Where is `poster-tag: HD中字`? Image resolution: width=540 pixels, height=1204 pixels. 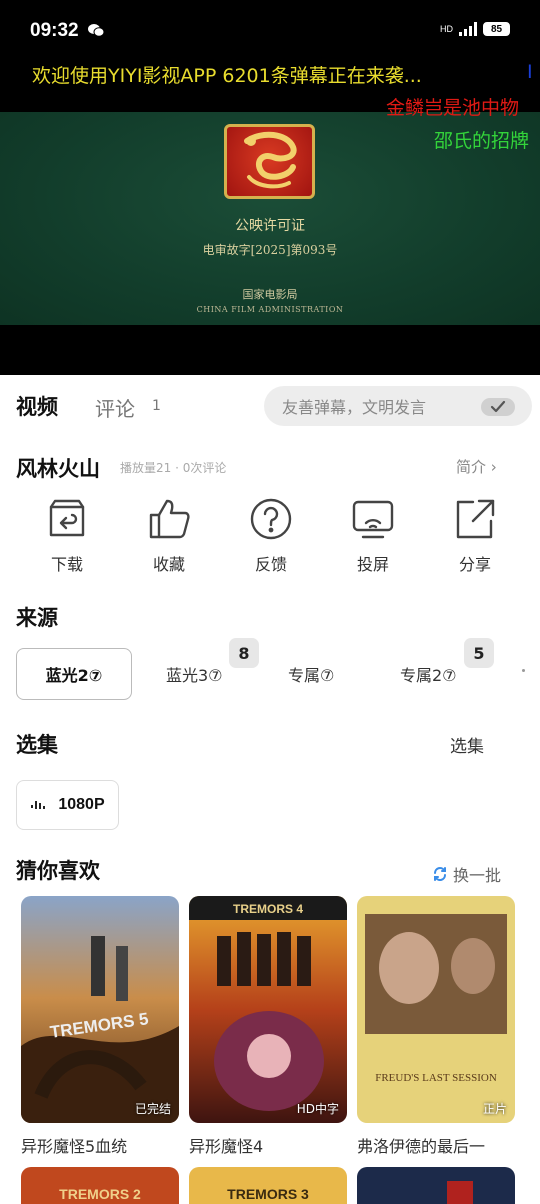
poster-tag: HD中字 is located at coordinates (317, 1109).